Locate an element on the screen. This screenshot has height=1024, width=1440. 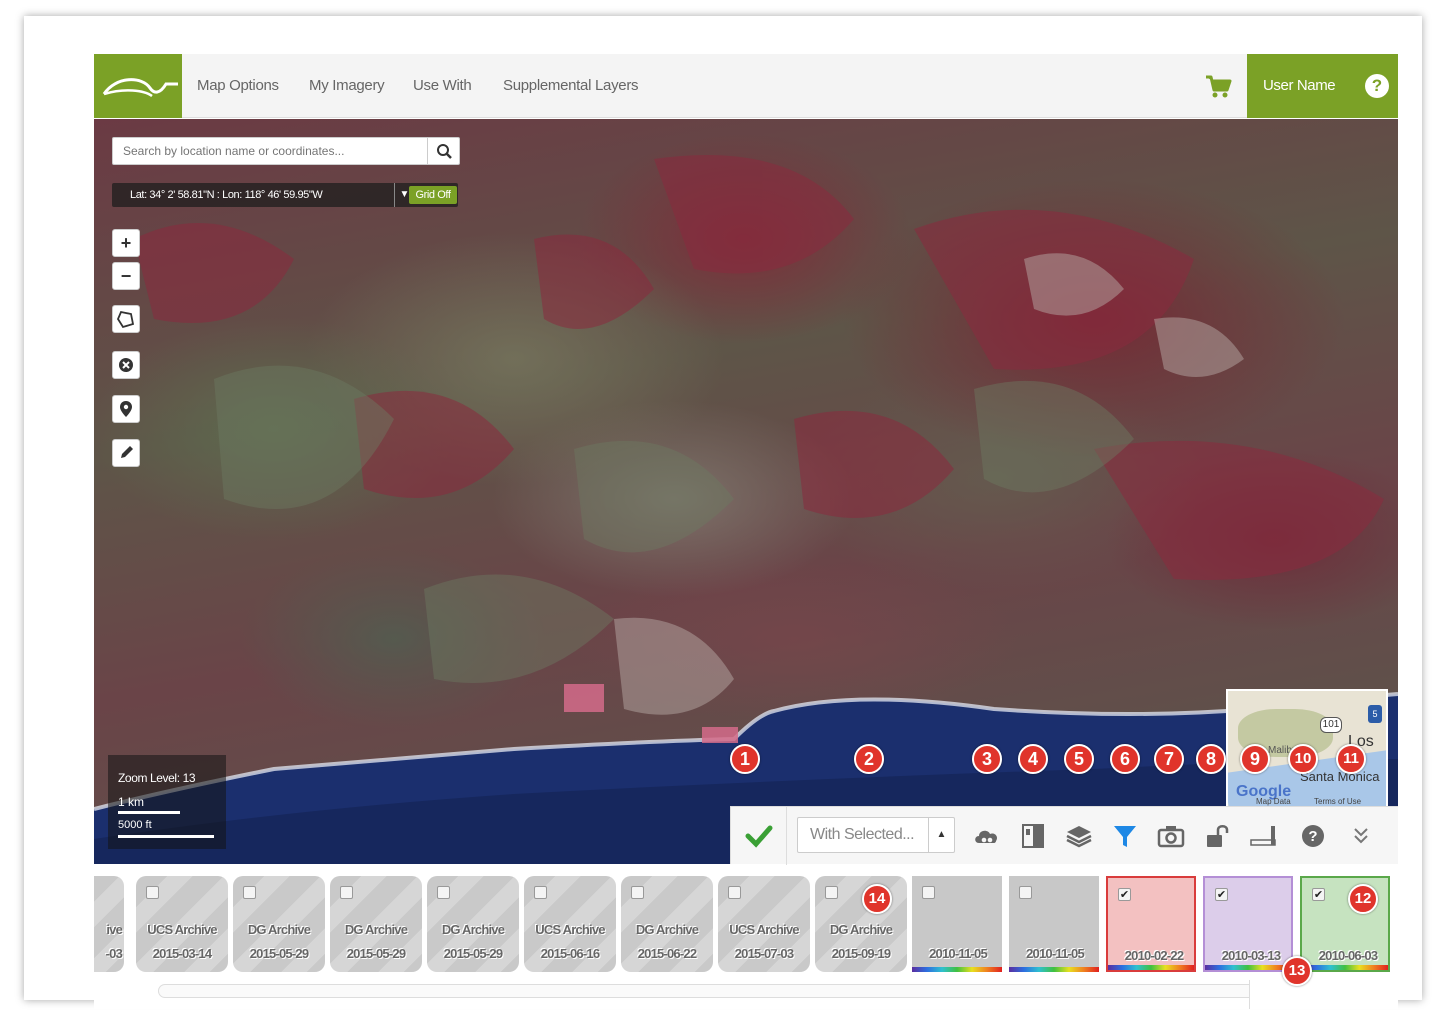
scale-ft-bar is located at coordinates (166, 836).